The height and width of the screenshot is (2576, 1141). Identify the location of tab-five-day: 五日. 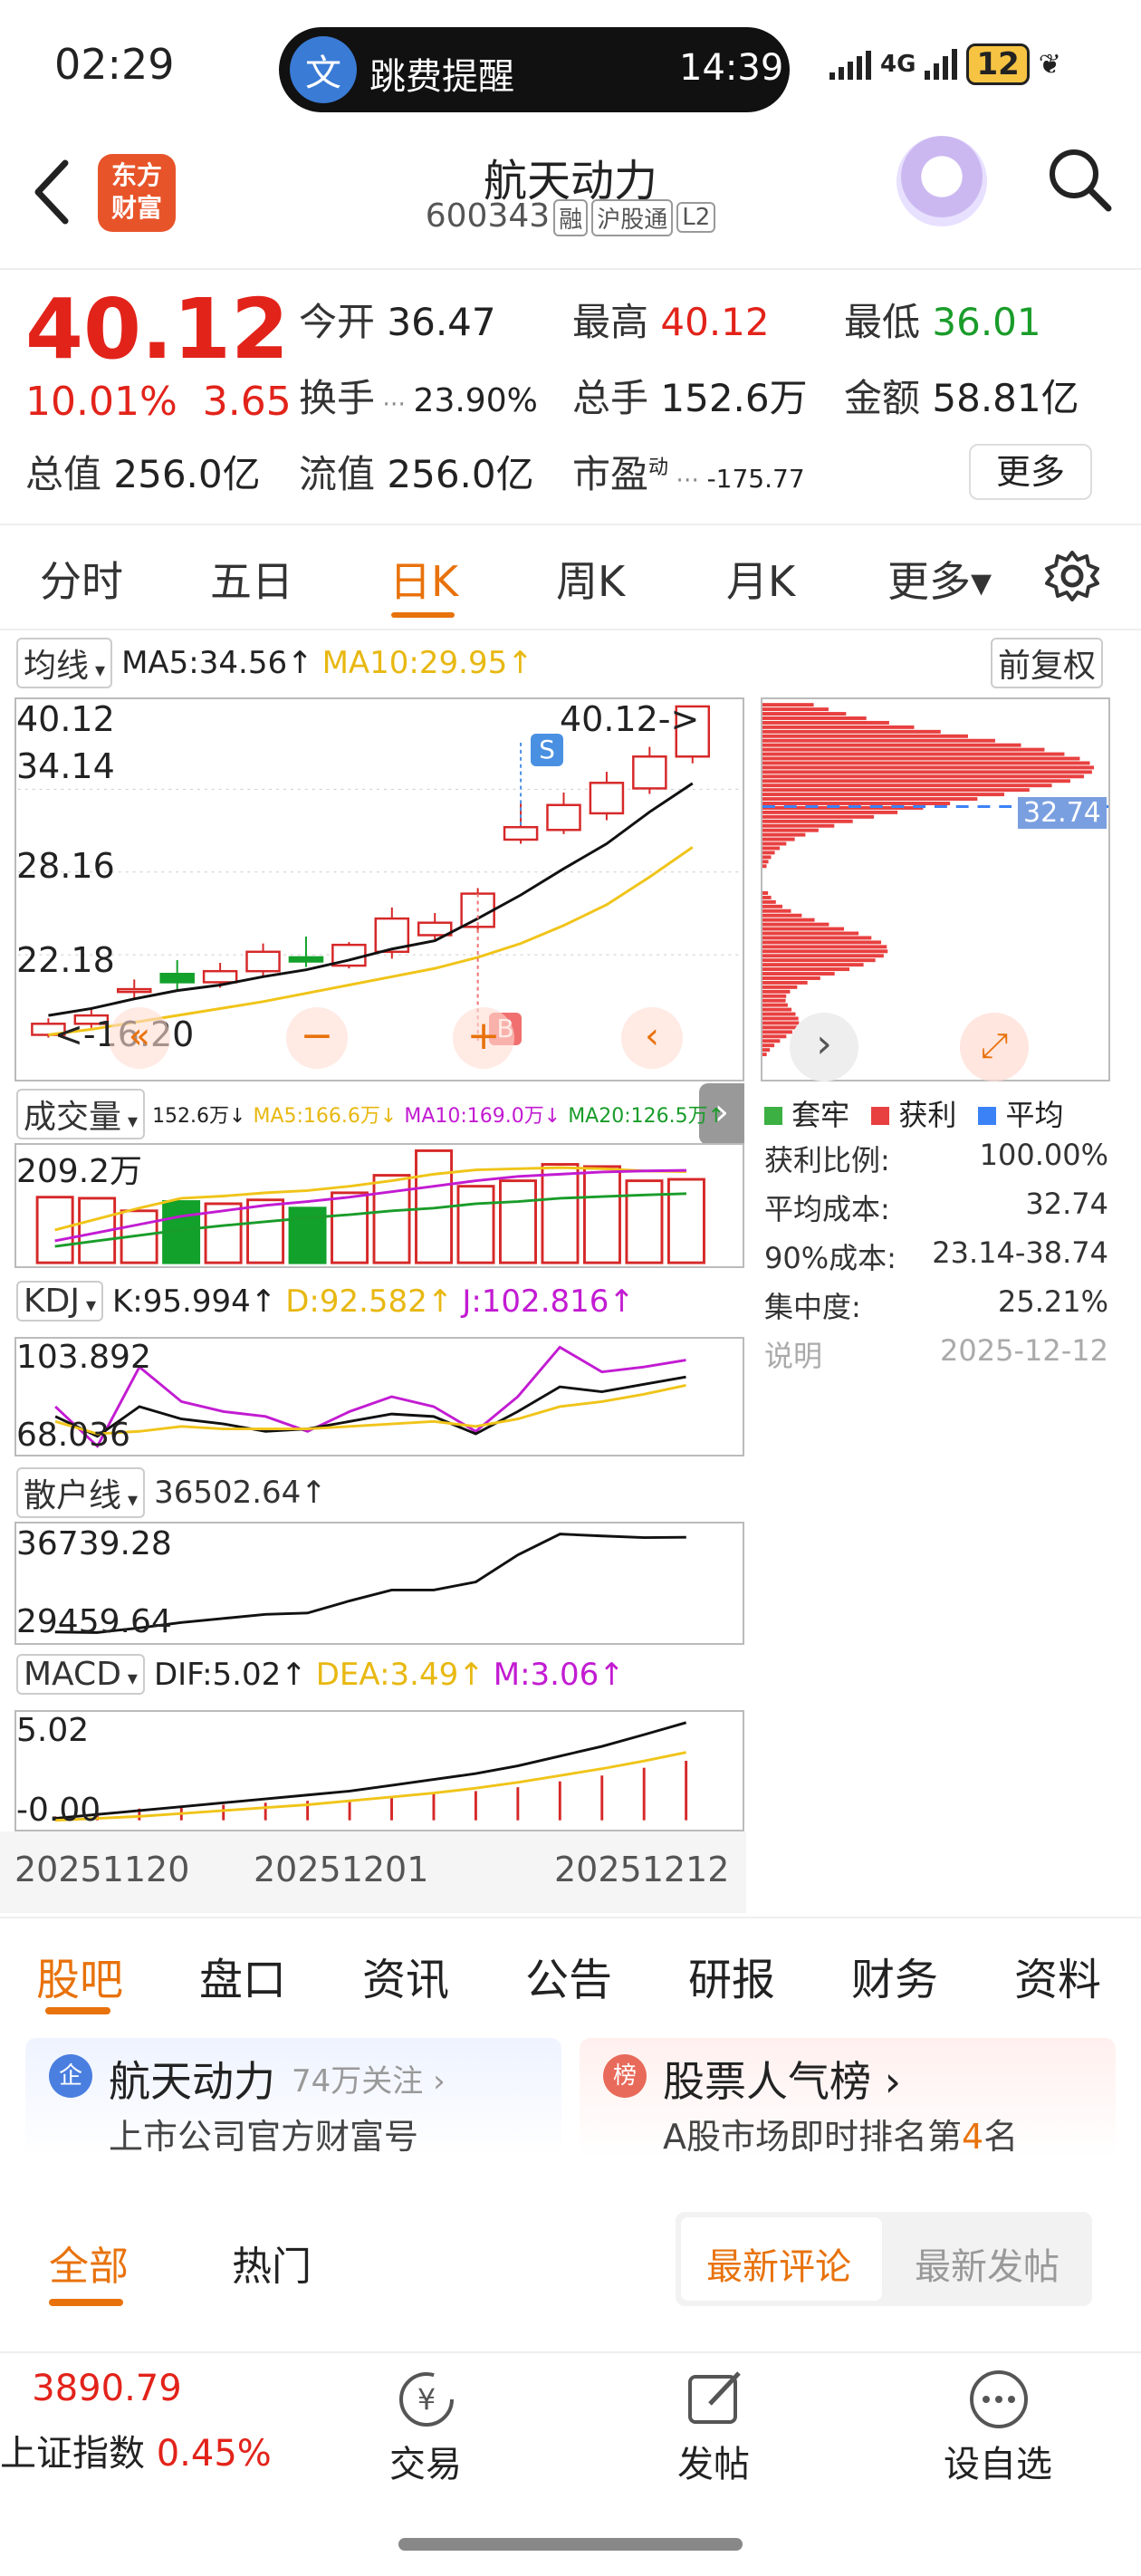
(251, 579).